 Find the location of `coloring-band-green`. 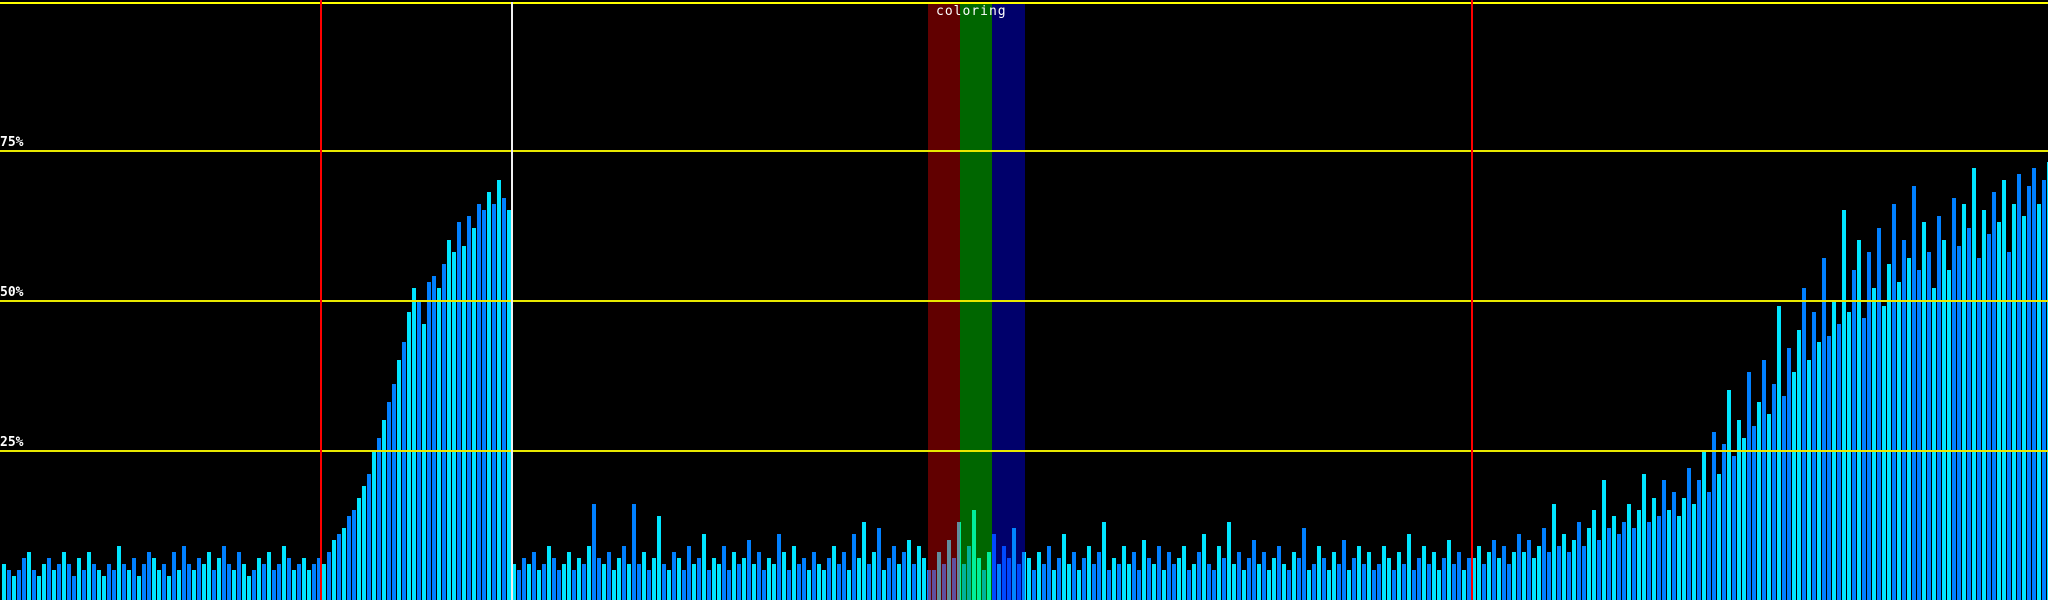

coloring-band-green is located at coordinates (976, 302).